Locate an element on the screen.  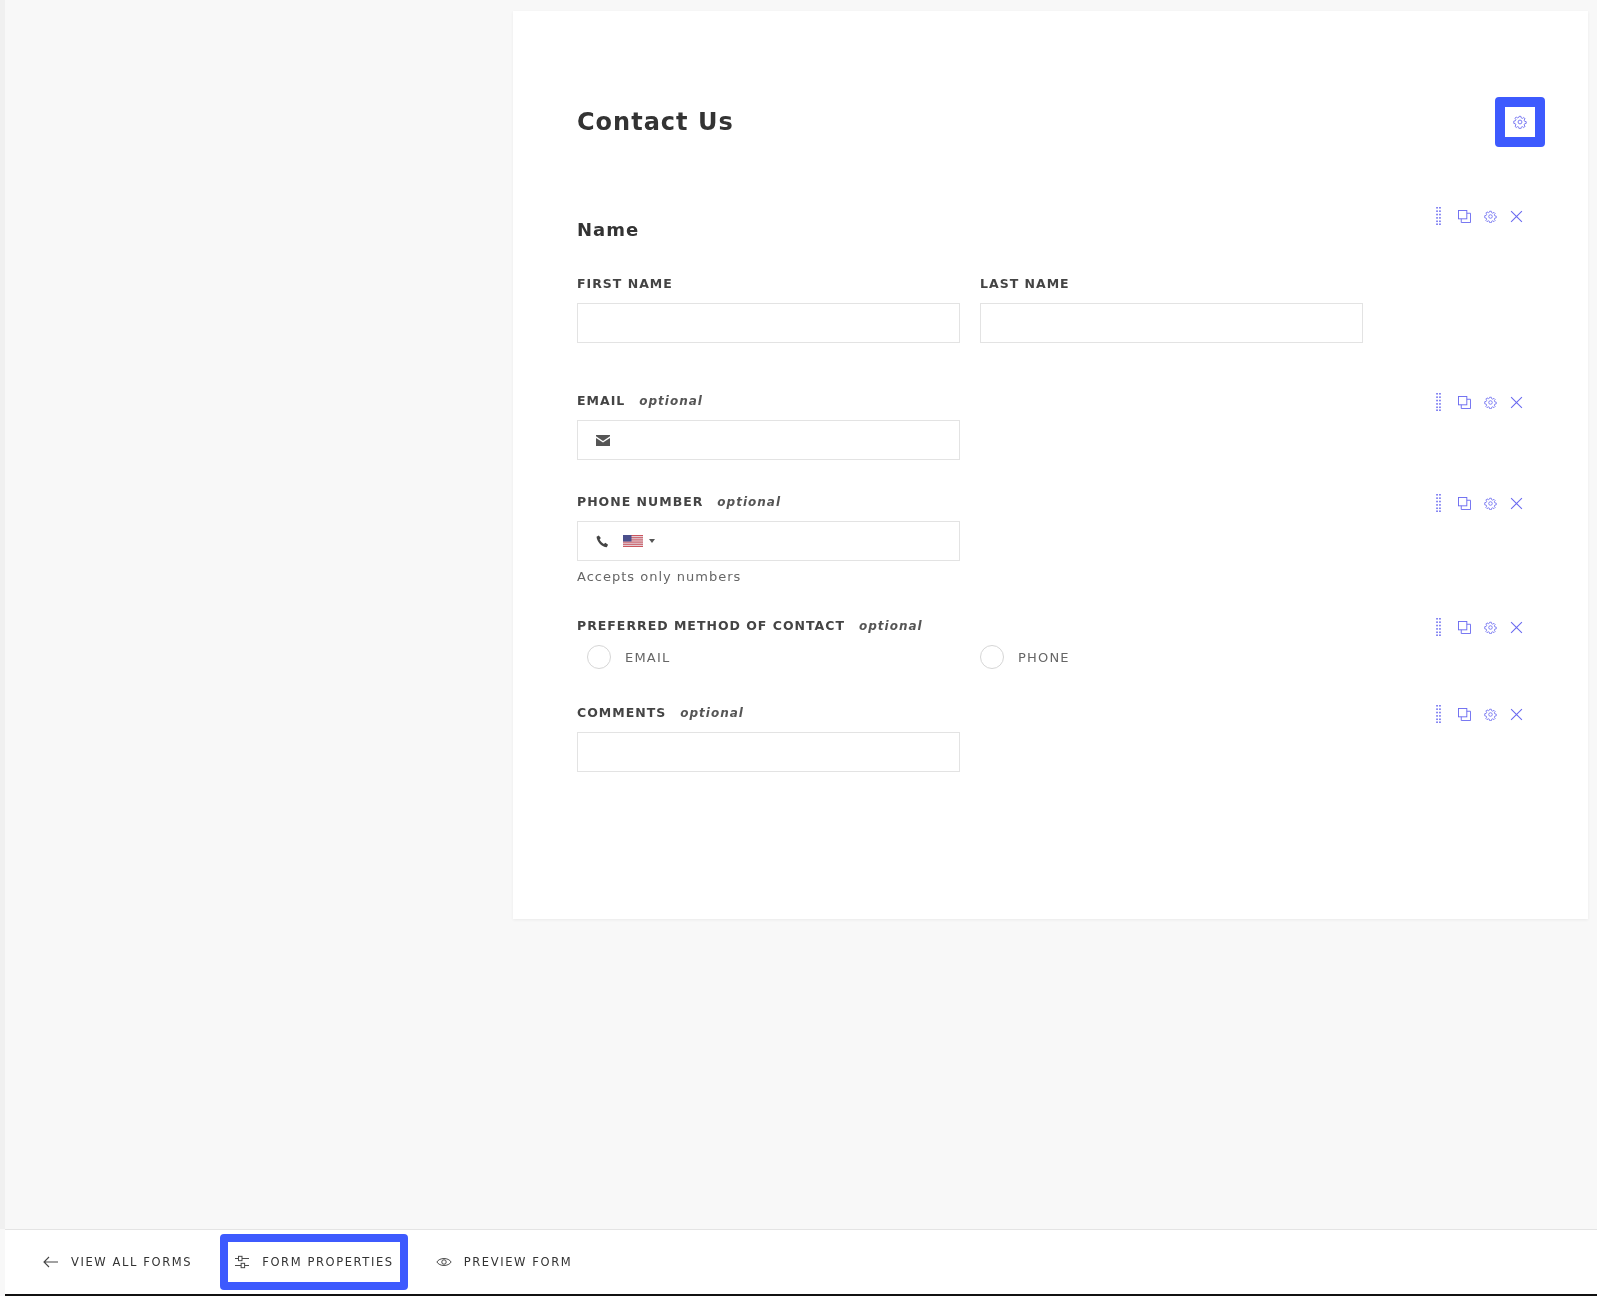
envelope-icon is located at coordinates (603, 440).